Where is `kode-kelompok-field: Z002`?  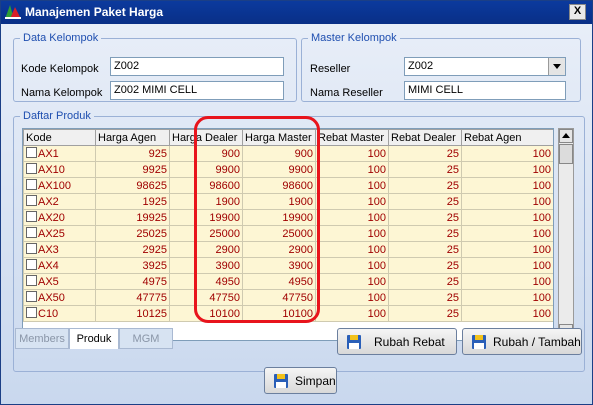 kode-kelompok-field: Z002 is located at coordinates (197, 66).